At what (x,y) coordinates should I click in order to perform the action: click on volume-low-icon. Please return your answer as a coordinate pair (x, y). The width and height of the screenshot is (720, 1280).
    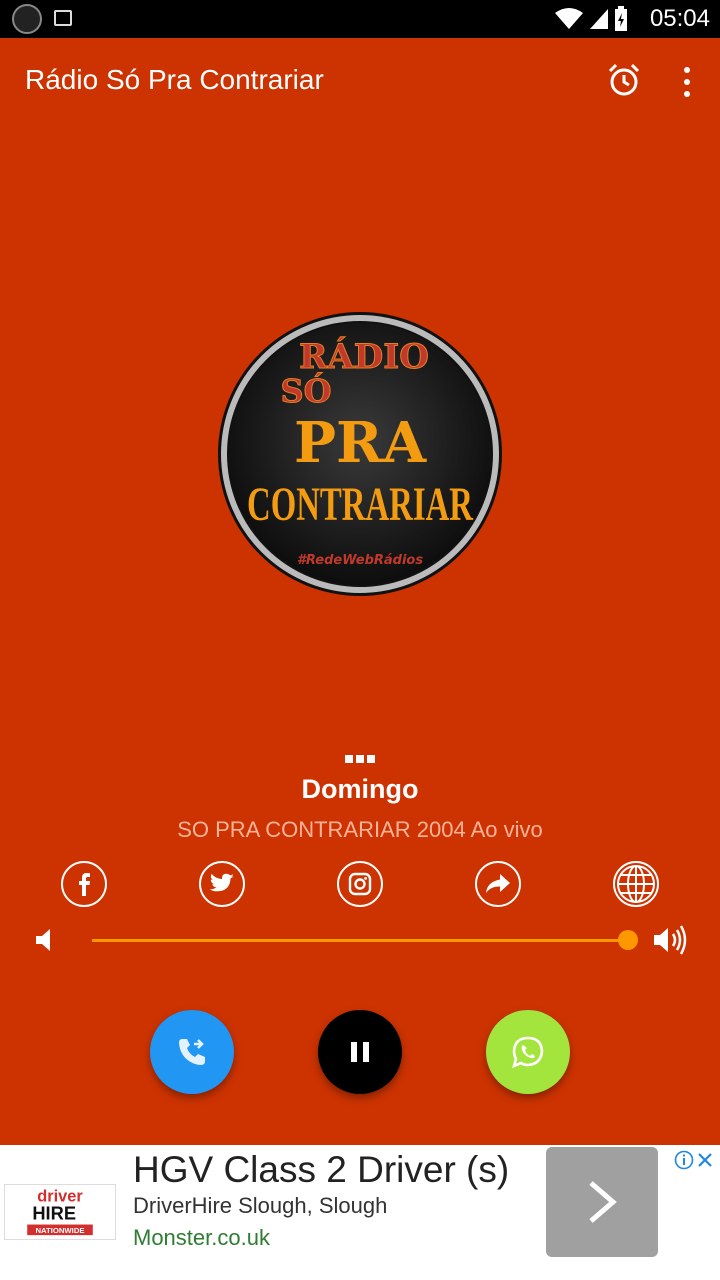
    Looking at the image, I should click on (43, 940).